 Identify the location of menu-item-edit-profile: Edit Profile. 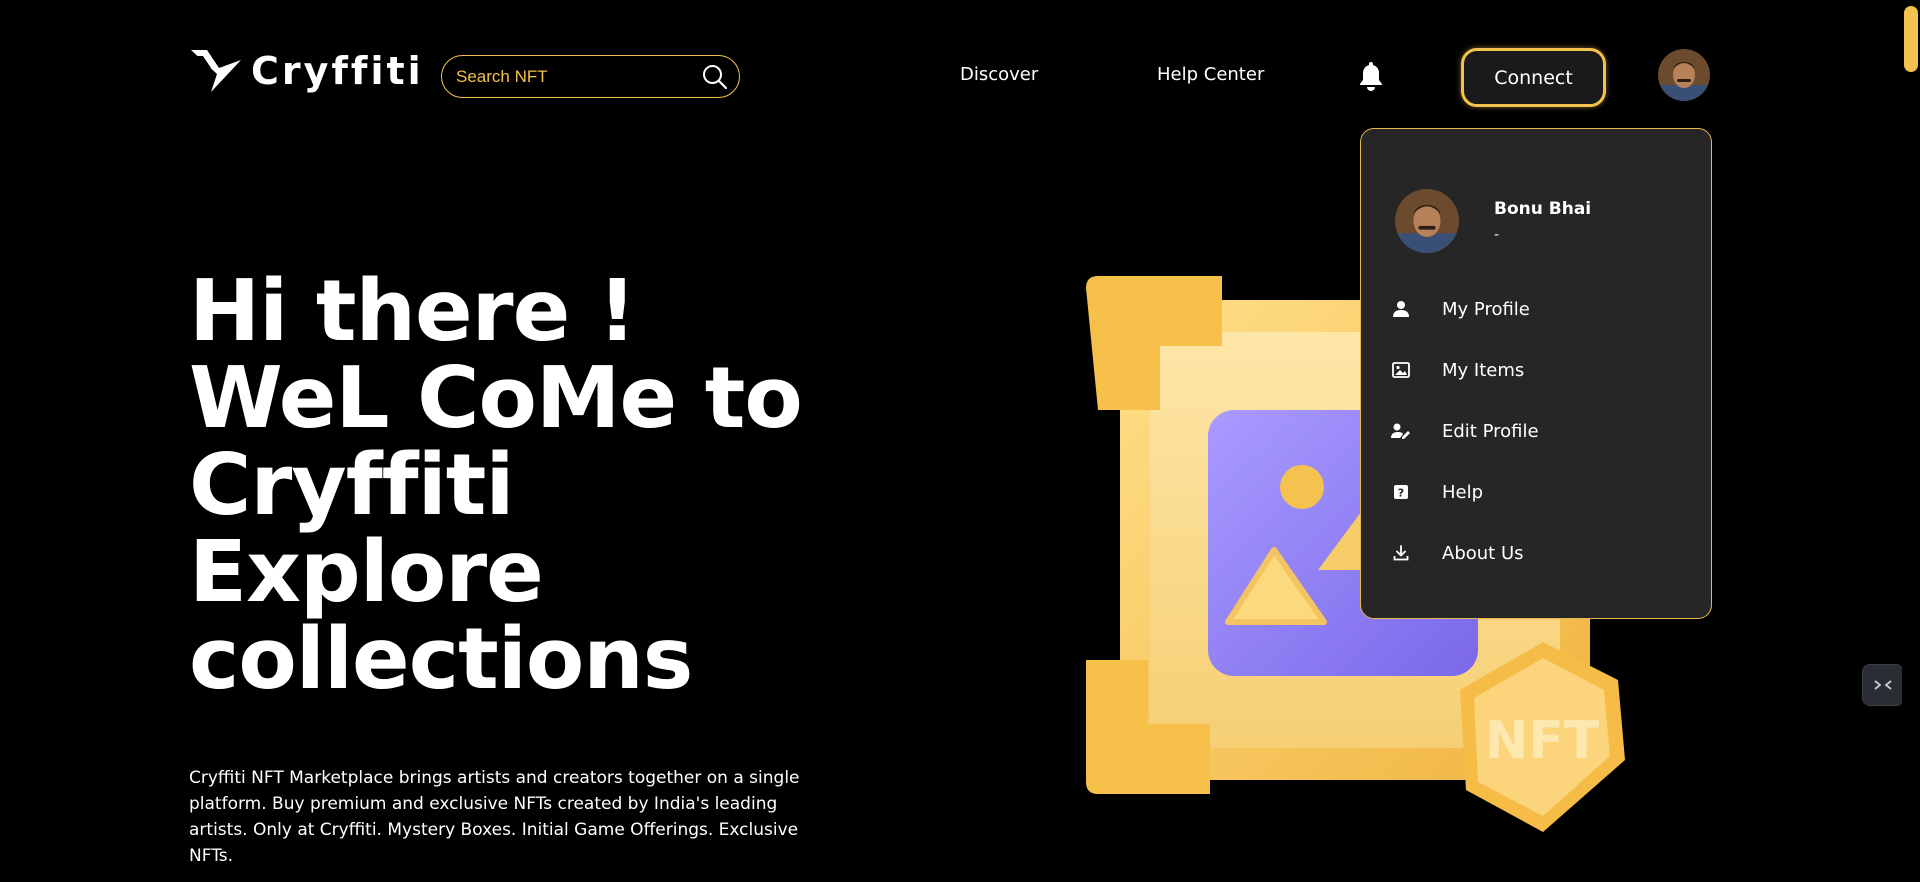
(1536, 431).